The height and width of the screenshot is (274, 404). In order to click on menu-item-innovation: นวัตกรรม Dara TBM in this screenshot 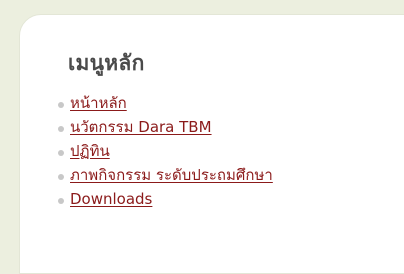, I will do `click(165, 127)`.